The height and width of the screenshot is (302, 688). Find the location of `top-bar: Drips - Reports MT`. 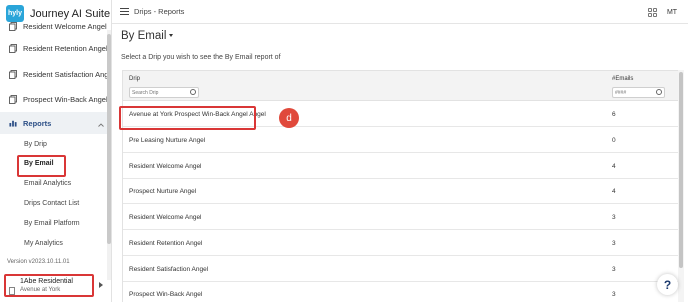

top-bar: Drips - Reports MT is located at coordinates (400, 12).